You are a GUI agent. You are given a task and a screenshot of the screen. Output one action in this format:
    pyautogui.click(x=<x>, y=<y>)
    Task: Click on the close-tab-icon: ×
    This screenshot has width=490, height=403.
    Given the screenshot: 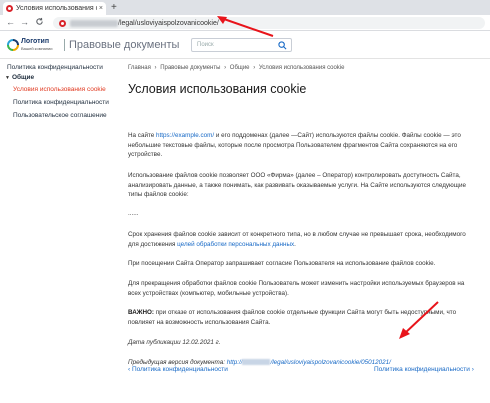 What is the action you would take?
    pyautogui.click(x=101, y=8)
    